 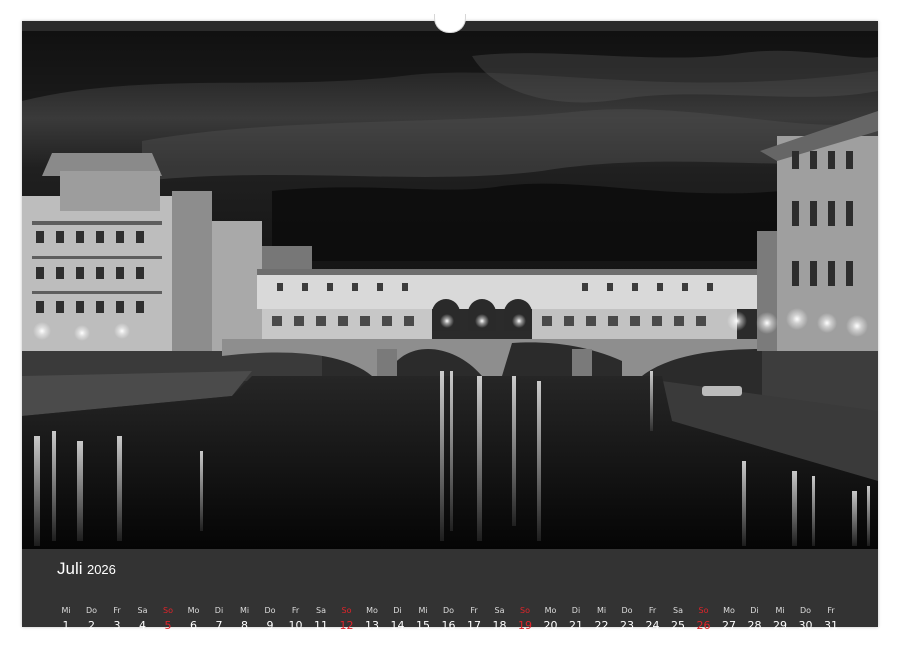 I want to click on day-number: 20, so click(x=551, y=626).